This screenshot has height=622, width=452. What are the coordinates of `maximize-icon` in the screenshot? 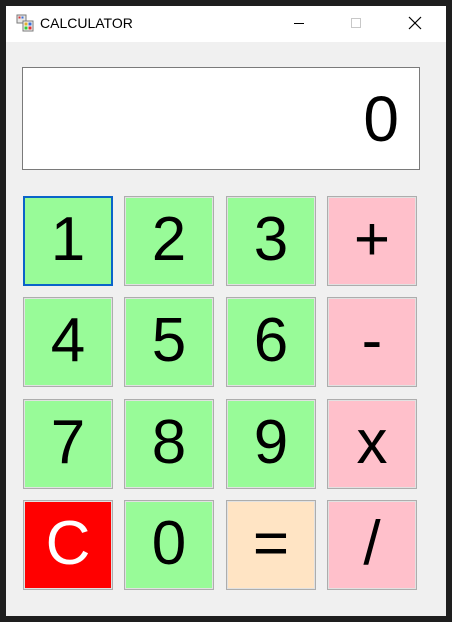 It's located at (356, 23).